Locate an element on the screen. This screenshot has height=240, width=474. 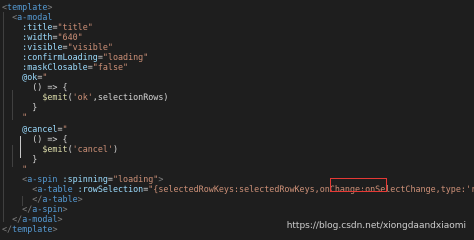
watermark: https://blog.csdn.net/xiongdaandxiaomi is located at coordinates (376, 225).